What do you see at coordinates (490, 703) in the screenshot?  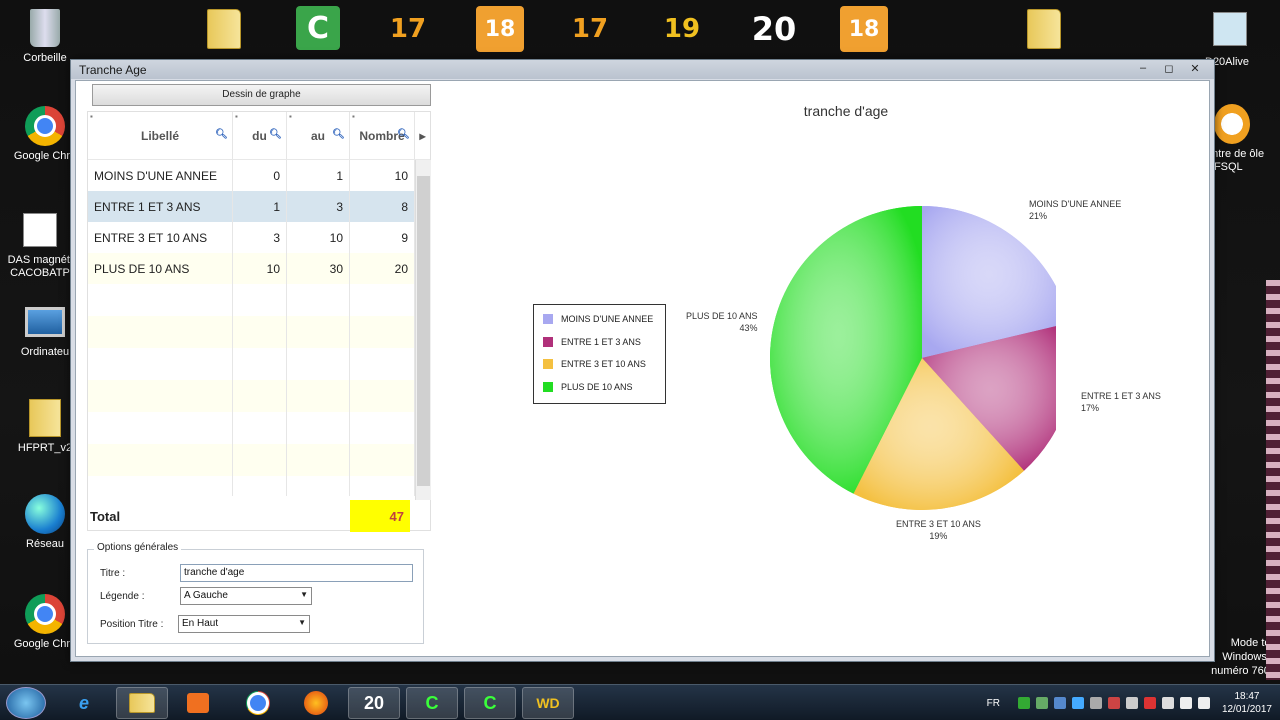 I see `camtasia-recorder-taskbar-button: C` at bounding box center [490, 703].